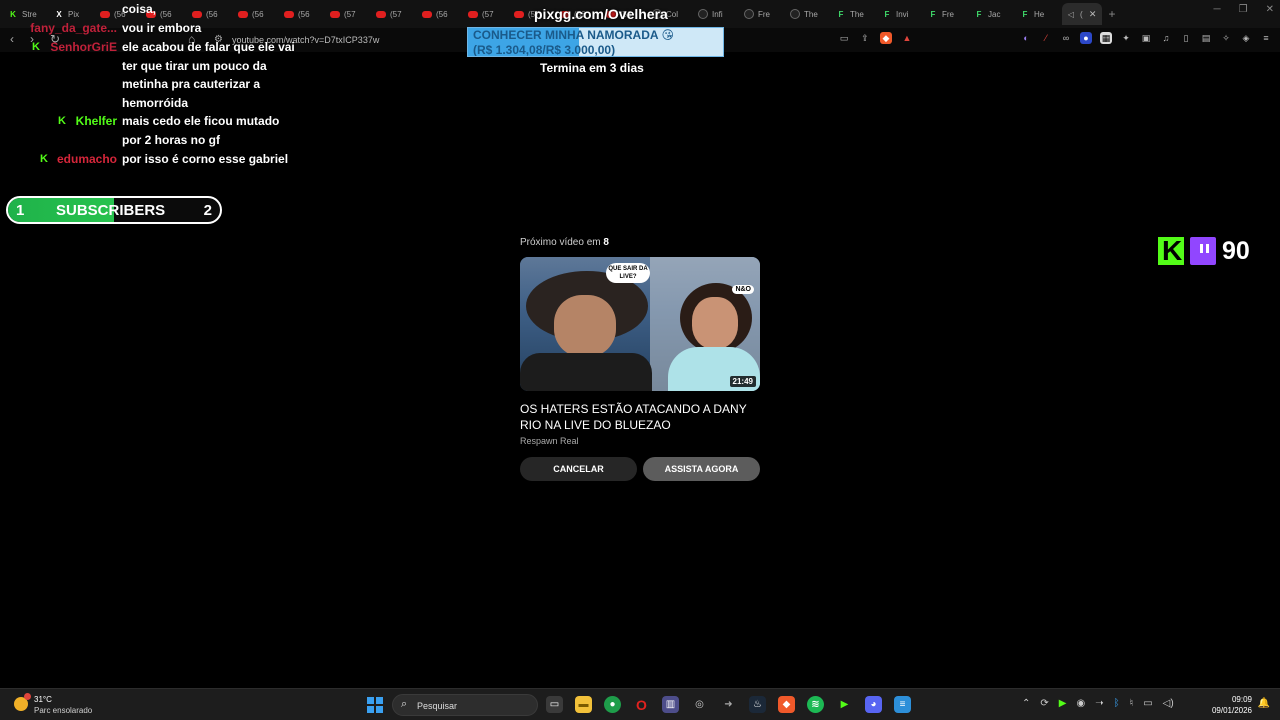 This screenshot has height=720, width=1280. Describe the element at coordinates (20, 210) in the screenshot. I see `subscribers-current: 1` at that location.